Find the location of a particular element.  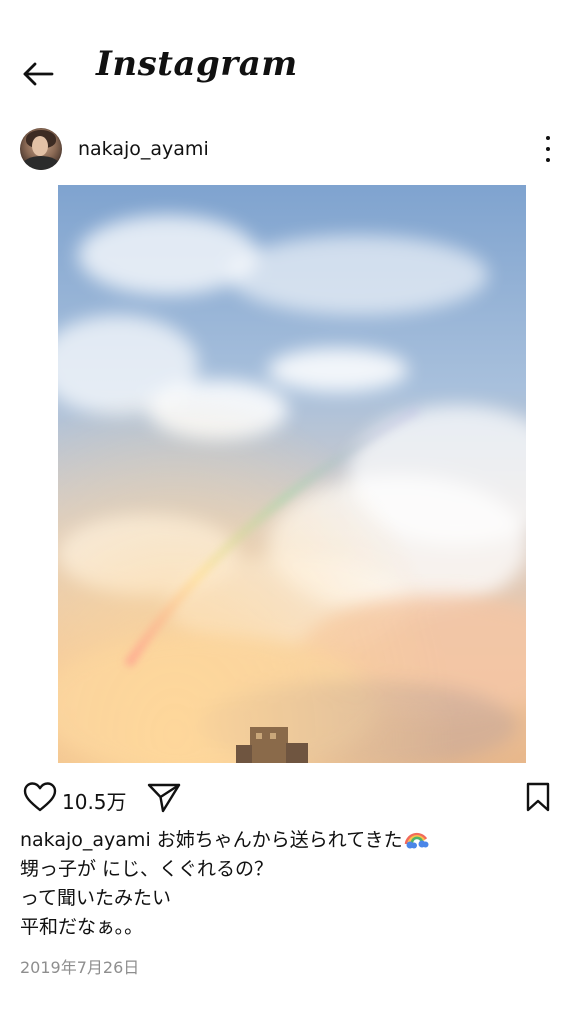

save-button is located at coordinates (538, 797).